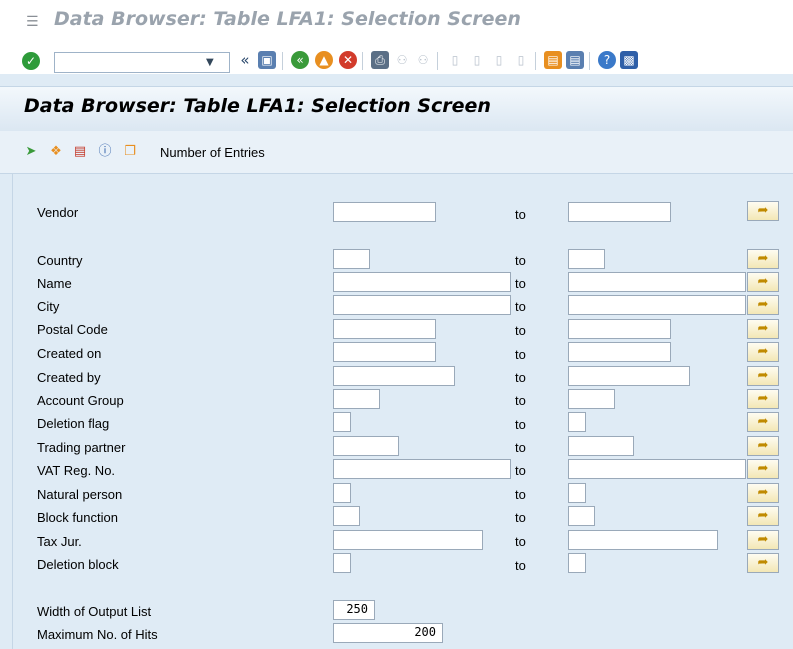 This screenshot has height=649, width=793. I want to click on trading-partner-multiple-selection-button: ➦, so click(763, 446).